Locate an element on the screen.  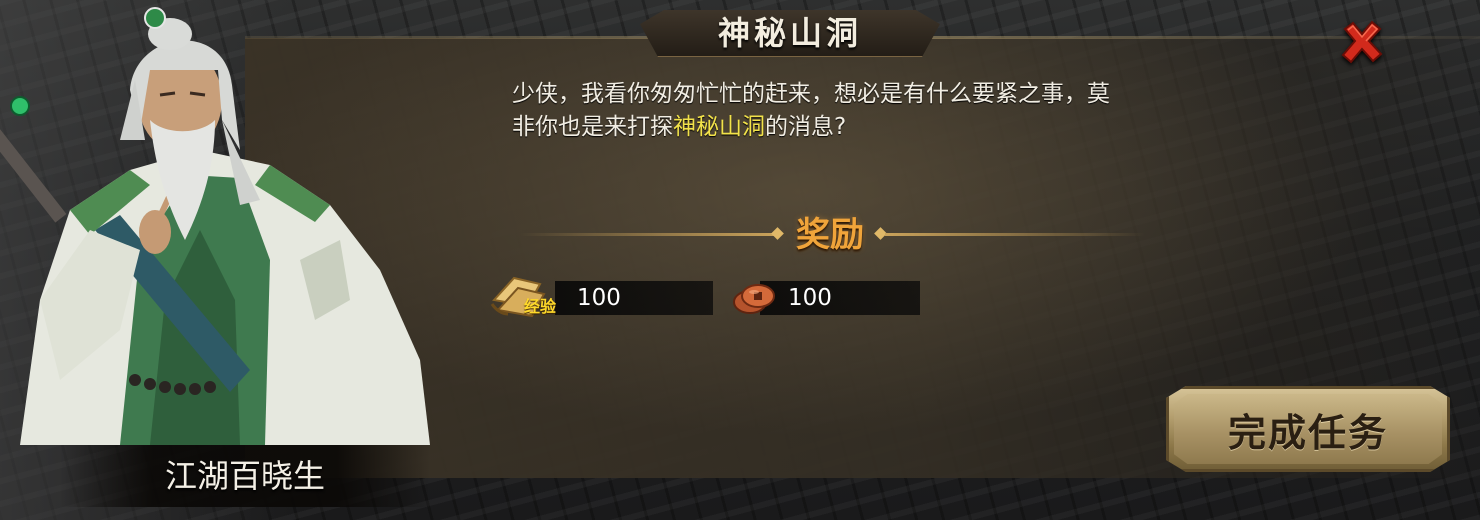
quest-name-highlight: 神秘山洞 is located at coordinates (719, 127).